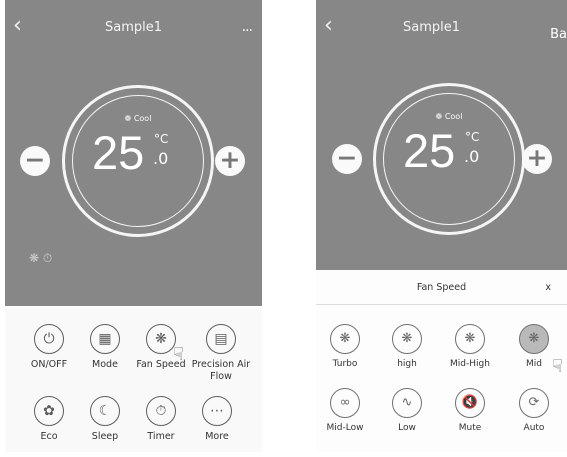  I want to click on fan-option-label: high, so click(407, 364).